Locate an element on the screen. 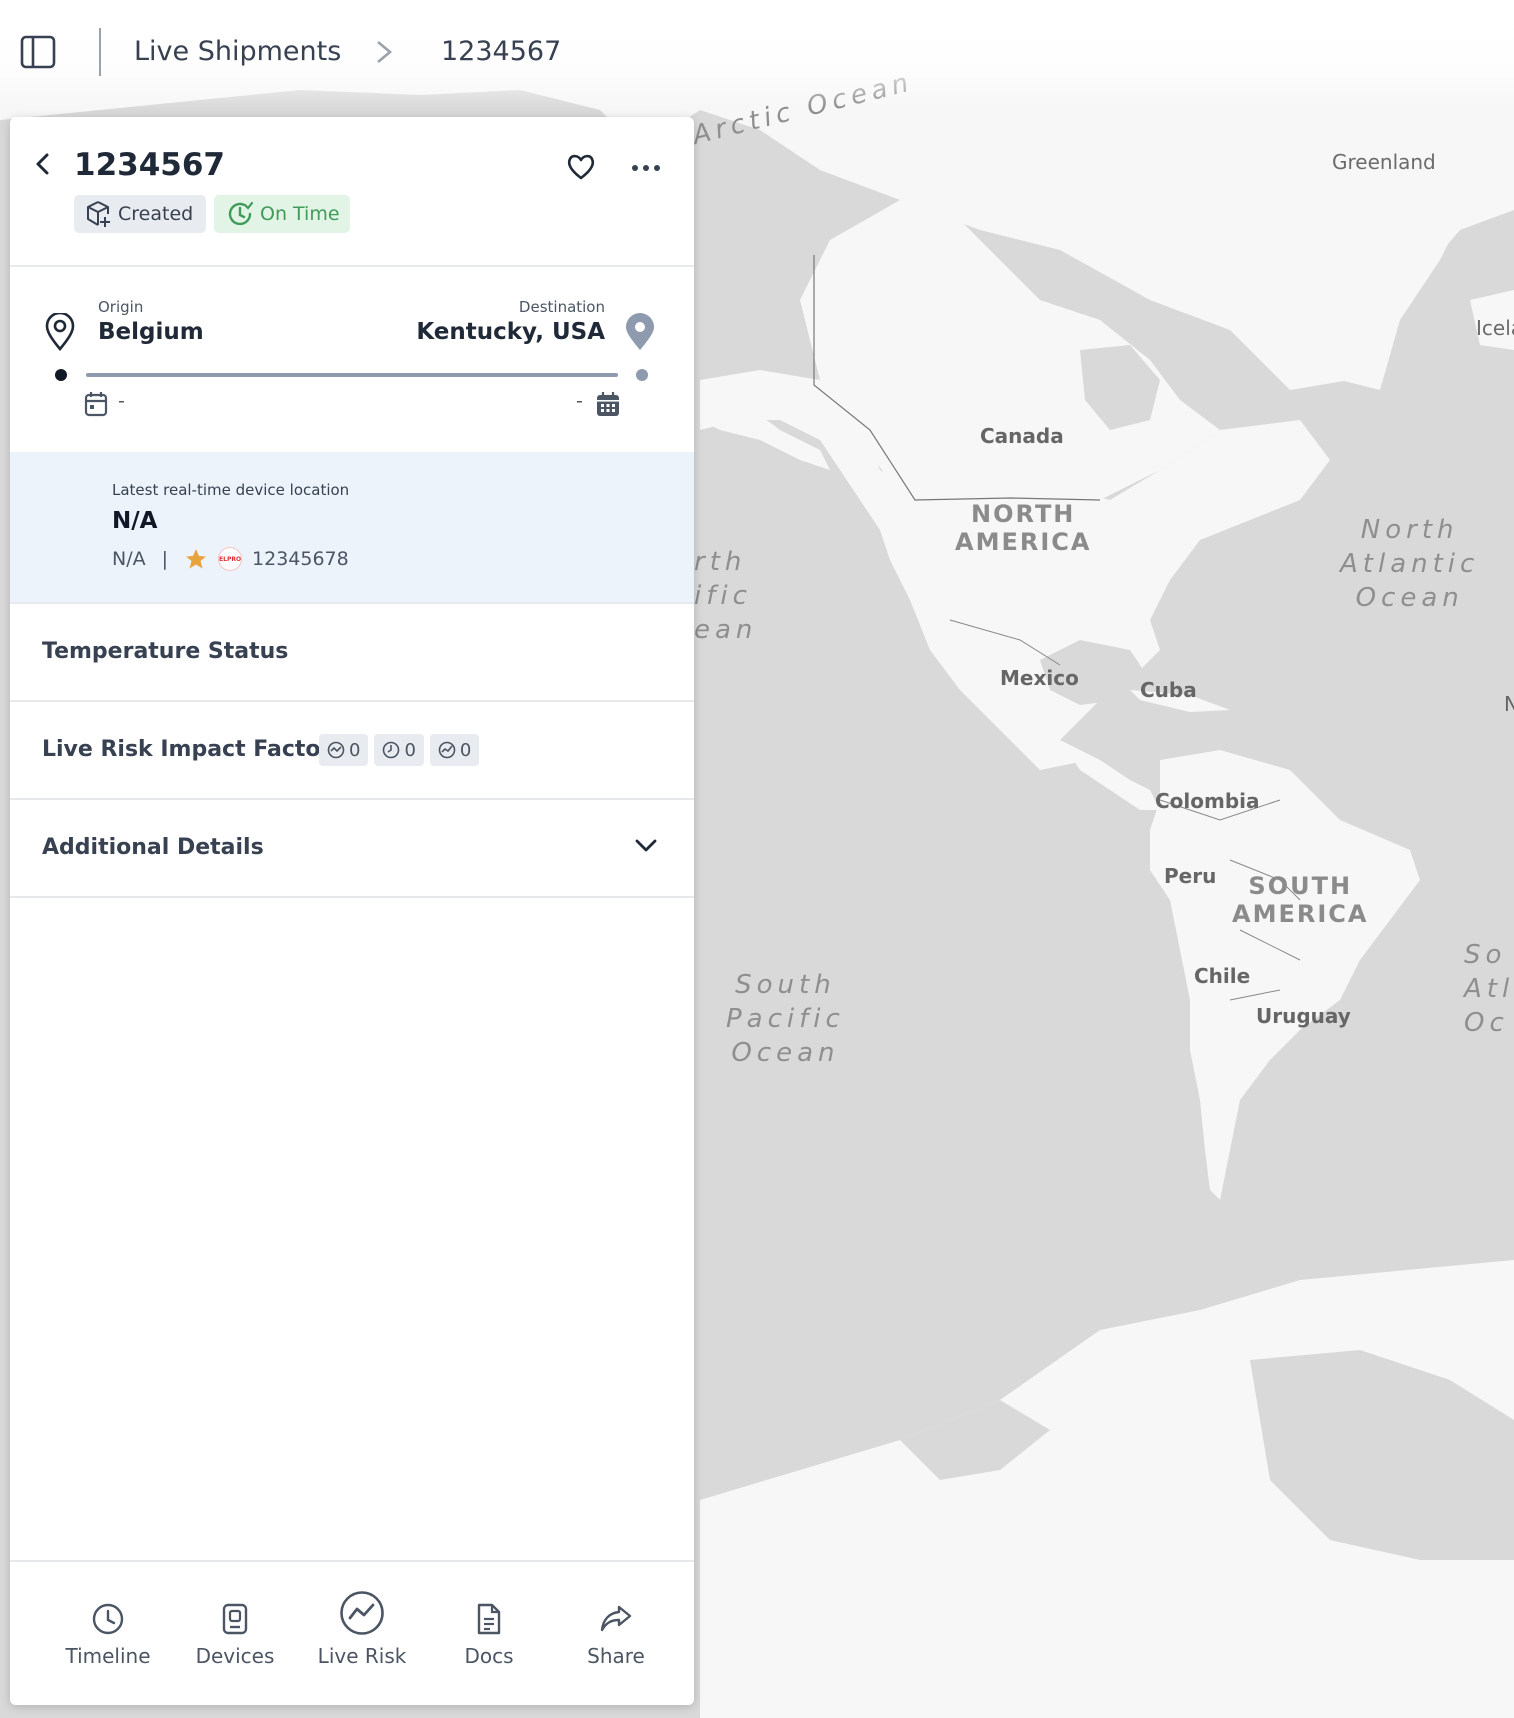 The height and width of the screenshot is (1718, 1514). map-label-iceland: Icela is located at coordinates (1495, 328).